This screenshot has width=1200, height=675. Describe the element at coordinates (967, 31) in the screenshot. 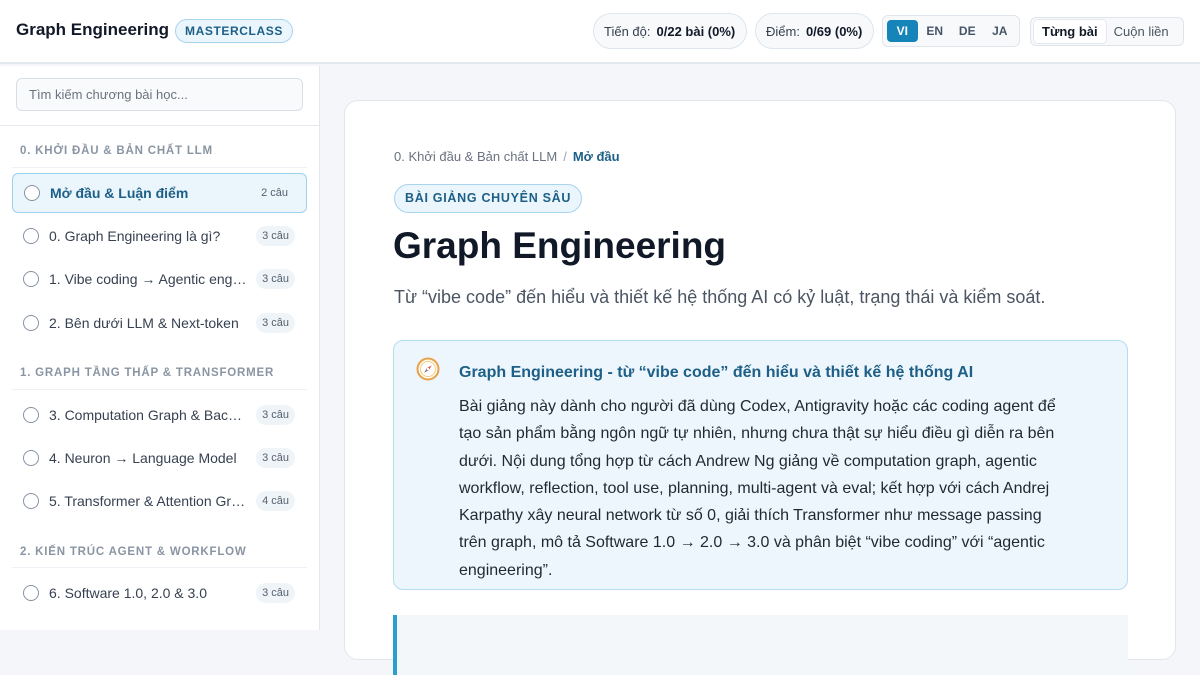

I see `language-de-button: DE` at that location.